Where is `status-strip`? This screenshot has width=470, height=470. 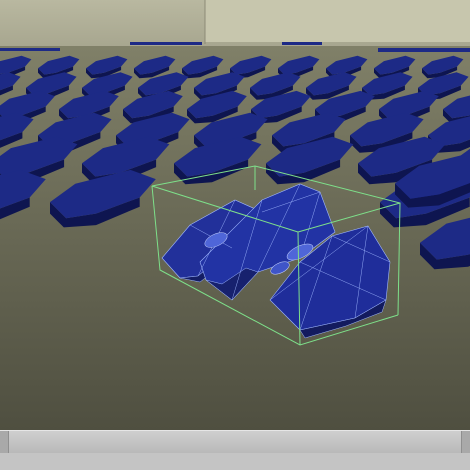
status-strip is located at coordinates (235, 442).